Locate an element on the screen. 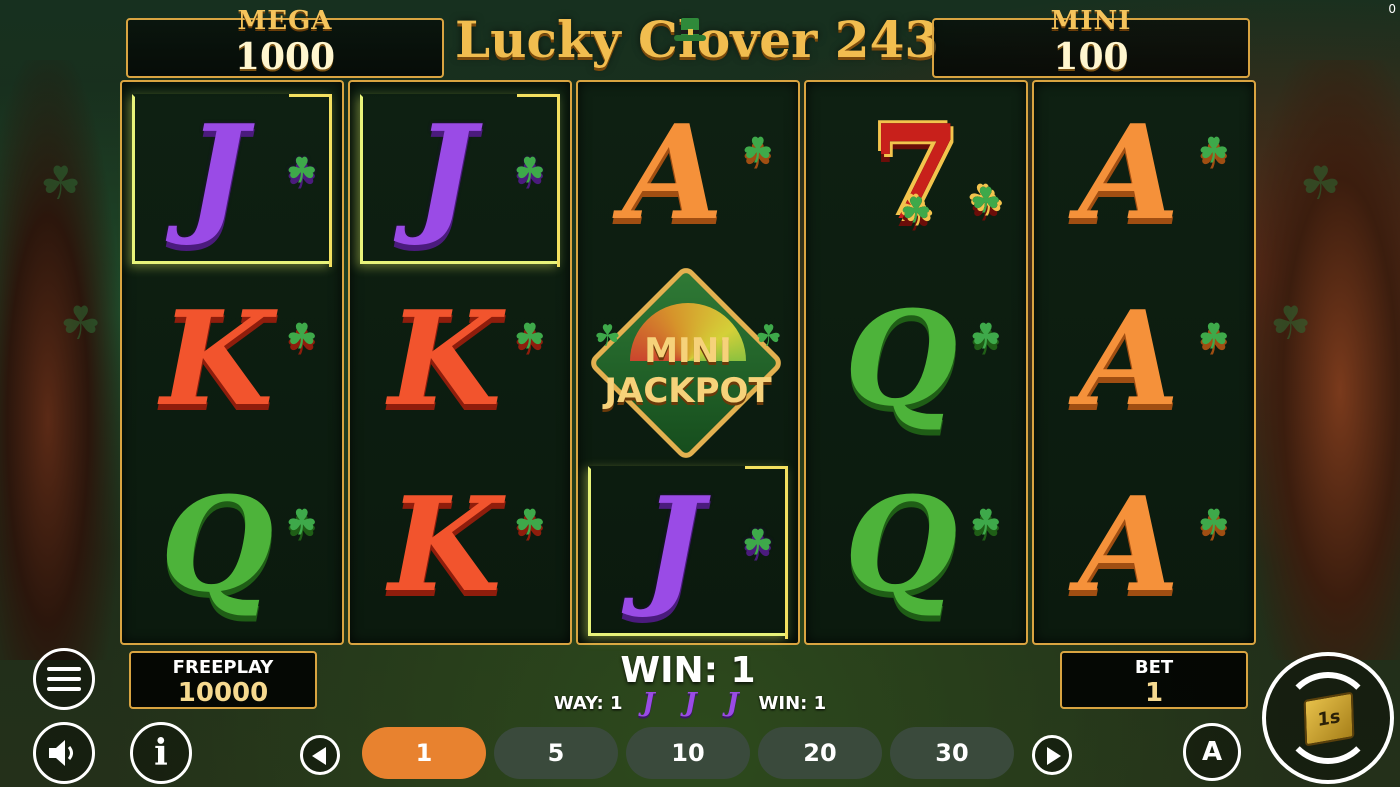  reel-4-cell-1: 7 ☘ ☘ is located at coordinates (916, 179).